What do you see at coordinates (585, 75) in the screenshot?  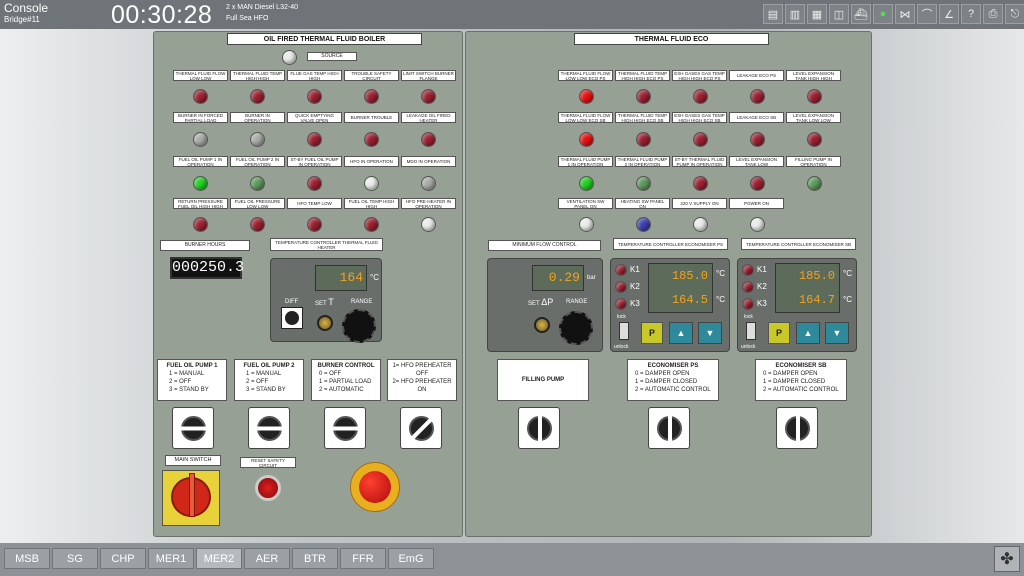 I see `alarm-label: THERMAL FLUID FLOW LOW LOW ECO PS` at bounding box center [585, 75].